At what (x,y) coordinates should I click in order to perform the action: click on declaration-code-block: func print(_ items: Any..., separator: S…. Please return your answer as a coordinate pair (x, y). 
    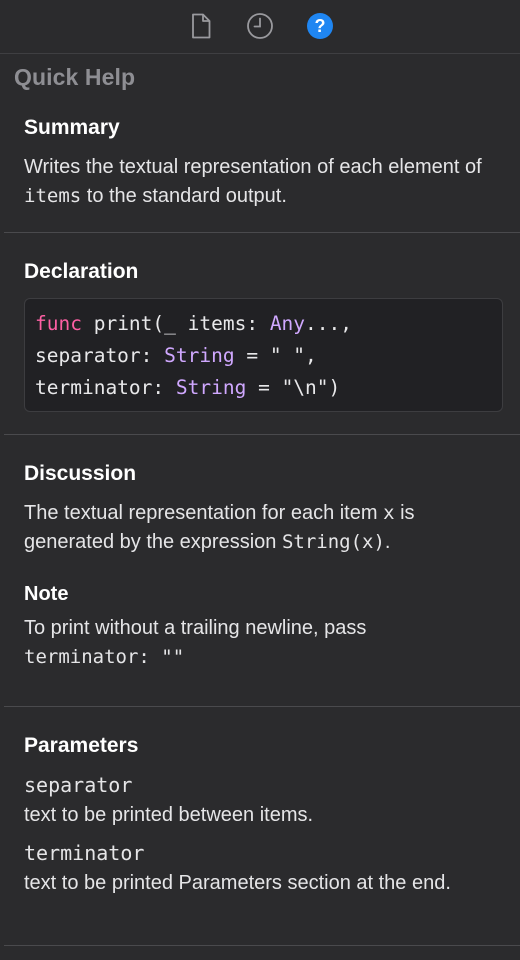
    Looking at the image, I should click on (263, 355).